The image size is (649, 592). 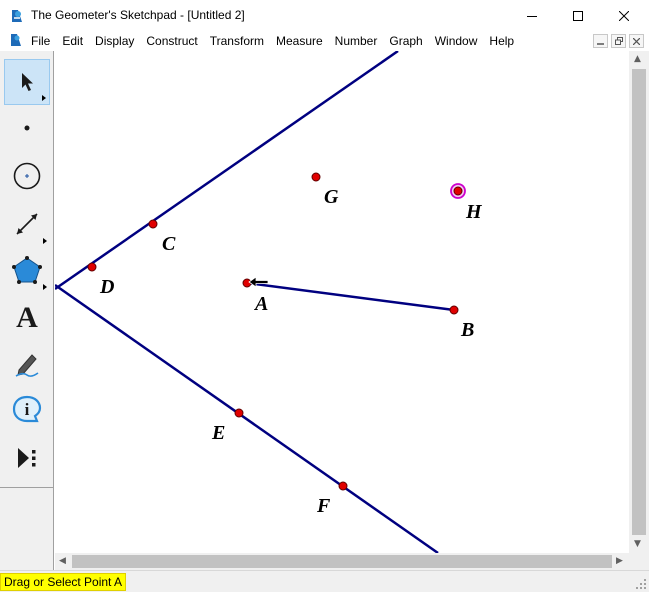 I want to click on vertical-scrollbar: ▲ ▼, so click(x=639, y=302).